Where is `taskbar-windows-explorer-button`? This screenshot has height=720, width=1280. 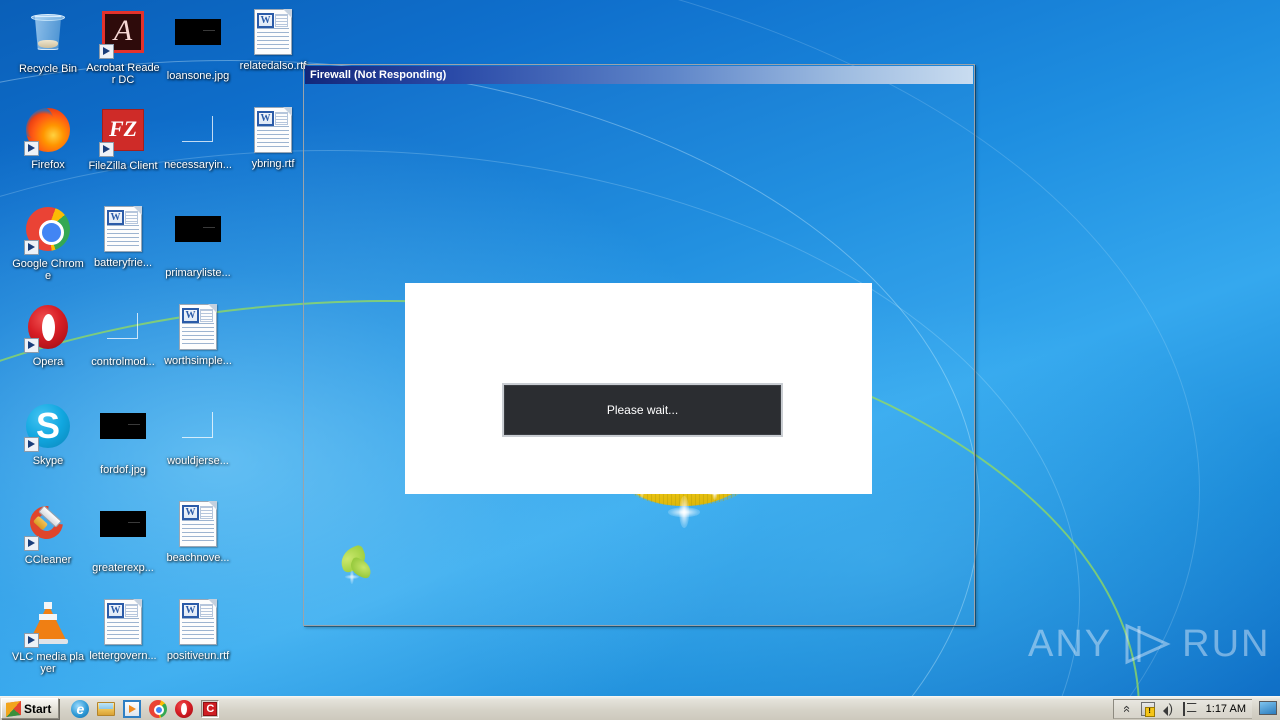 taskbar-windows-explorer-button is located at coordinates (106, 709).